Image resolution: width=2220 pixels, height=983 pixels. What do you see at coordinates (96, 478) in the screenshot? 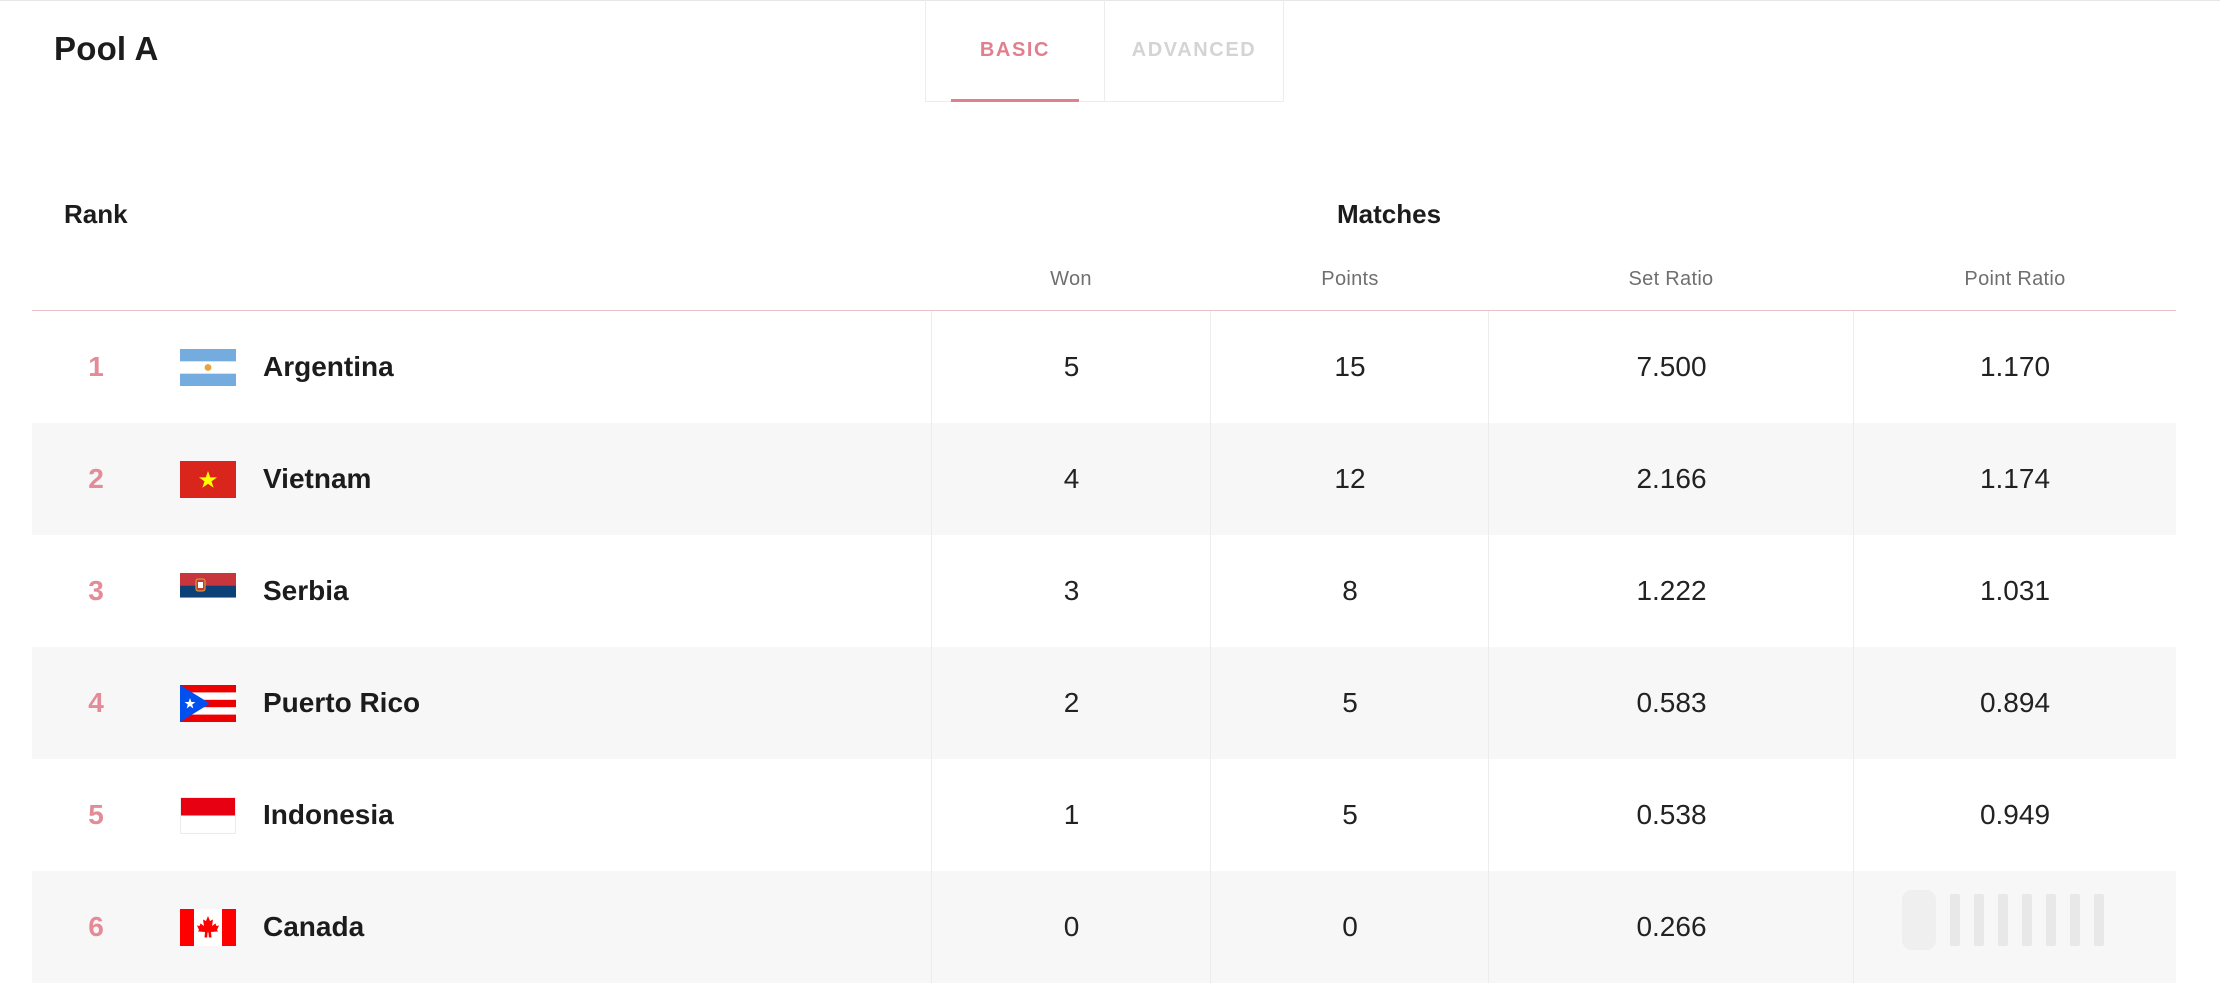
I see `rank-cell: 2` at bounding box center [96, 478].